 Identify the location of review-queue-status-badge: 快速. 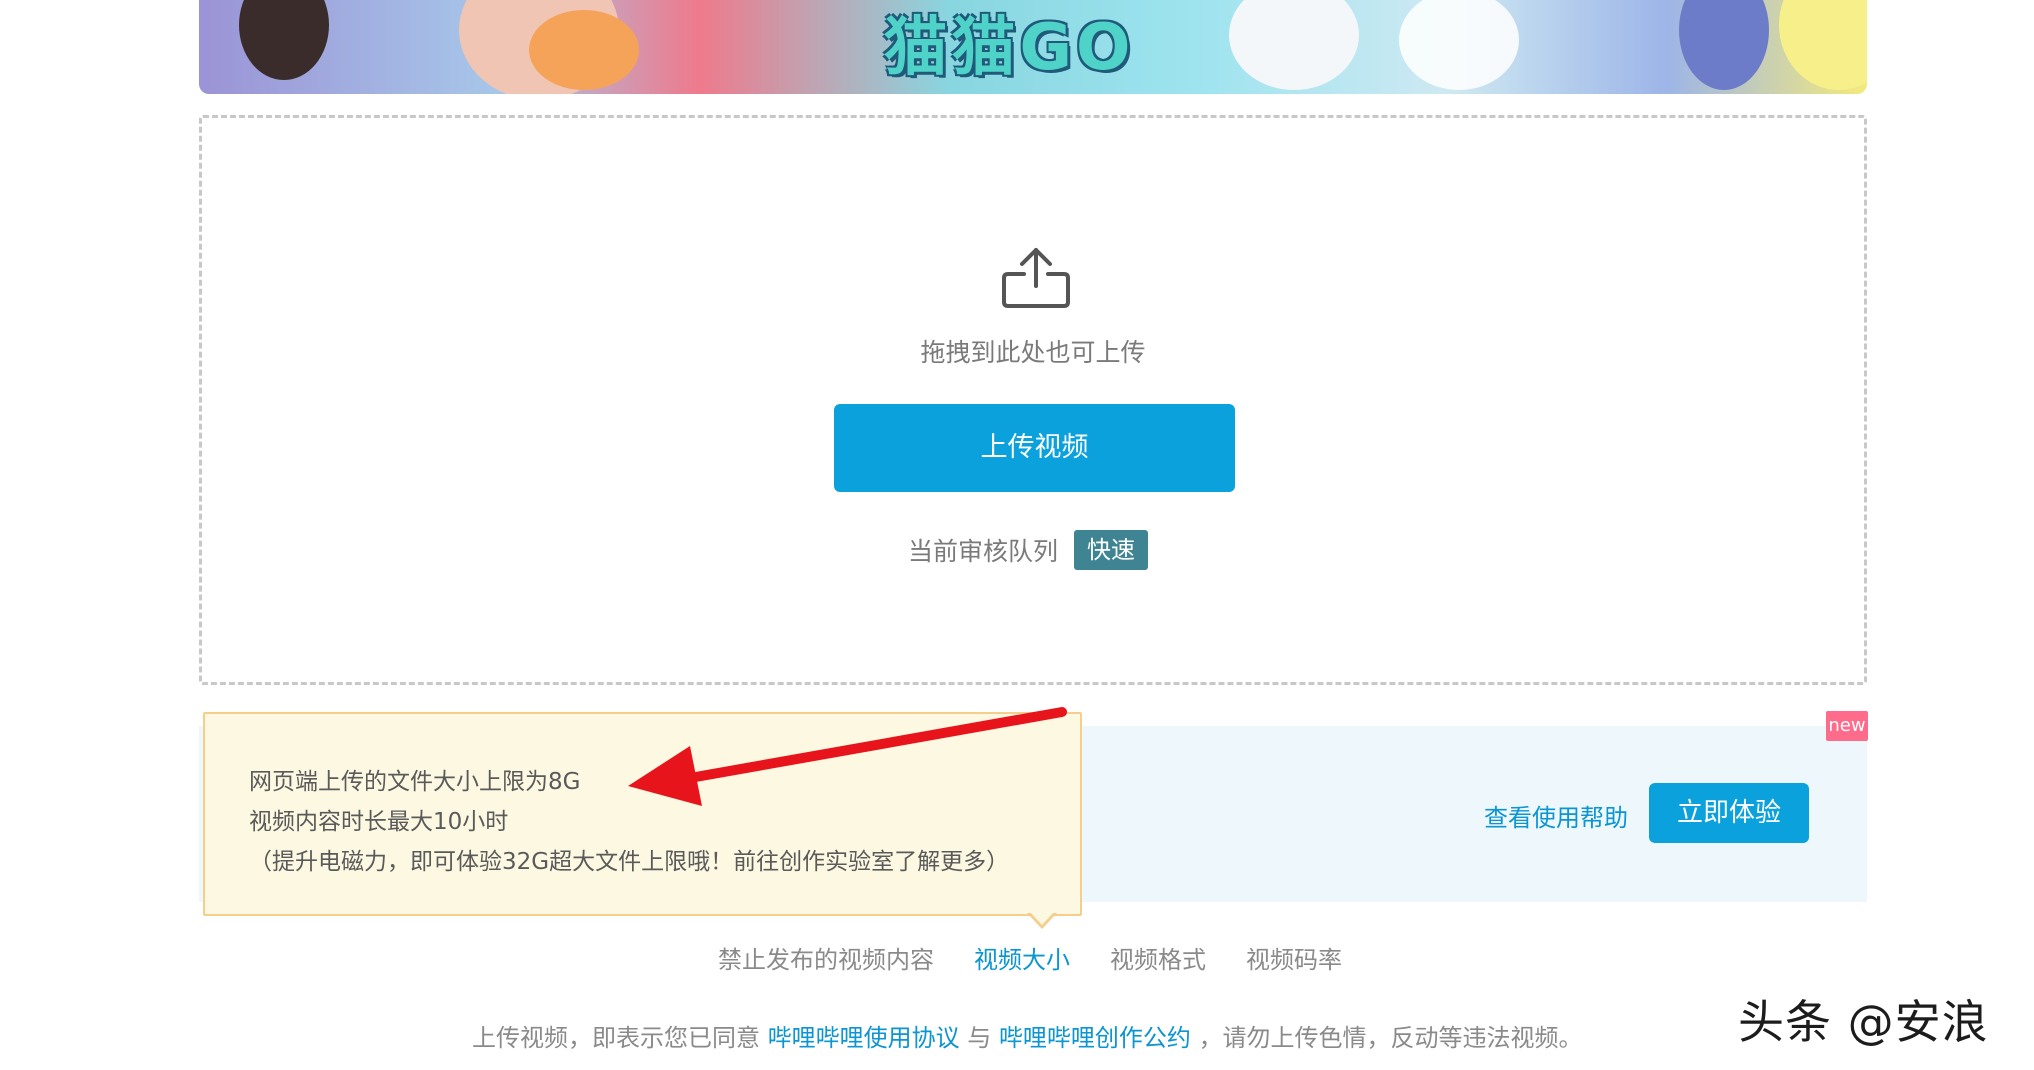
(1111, 550).